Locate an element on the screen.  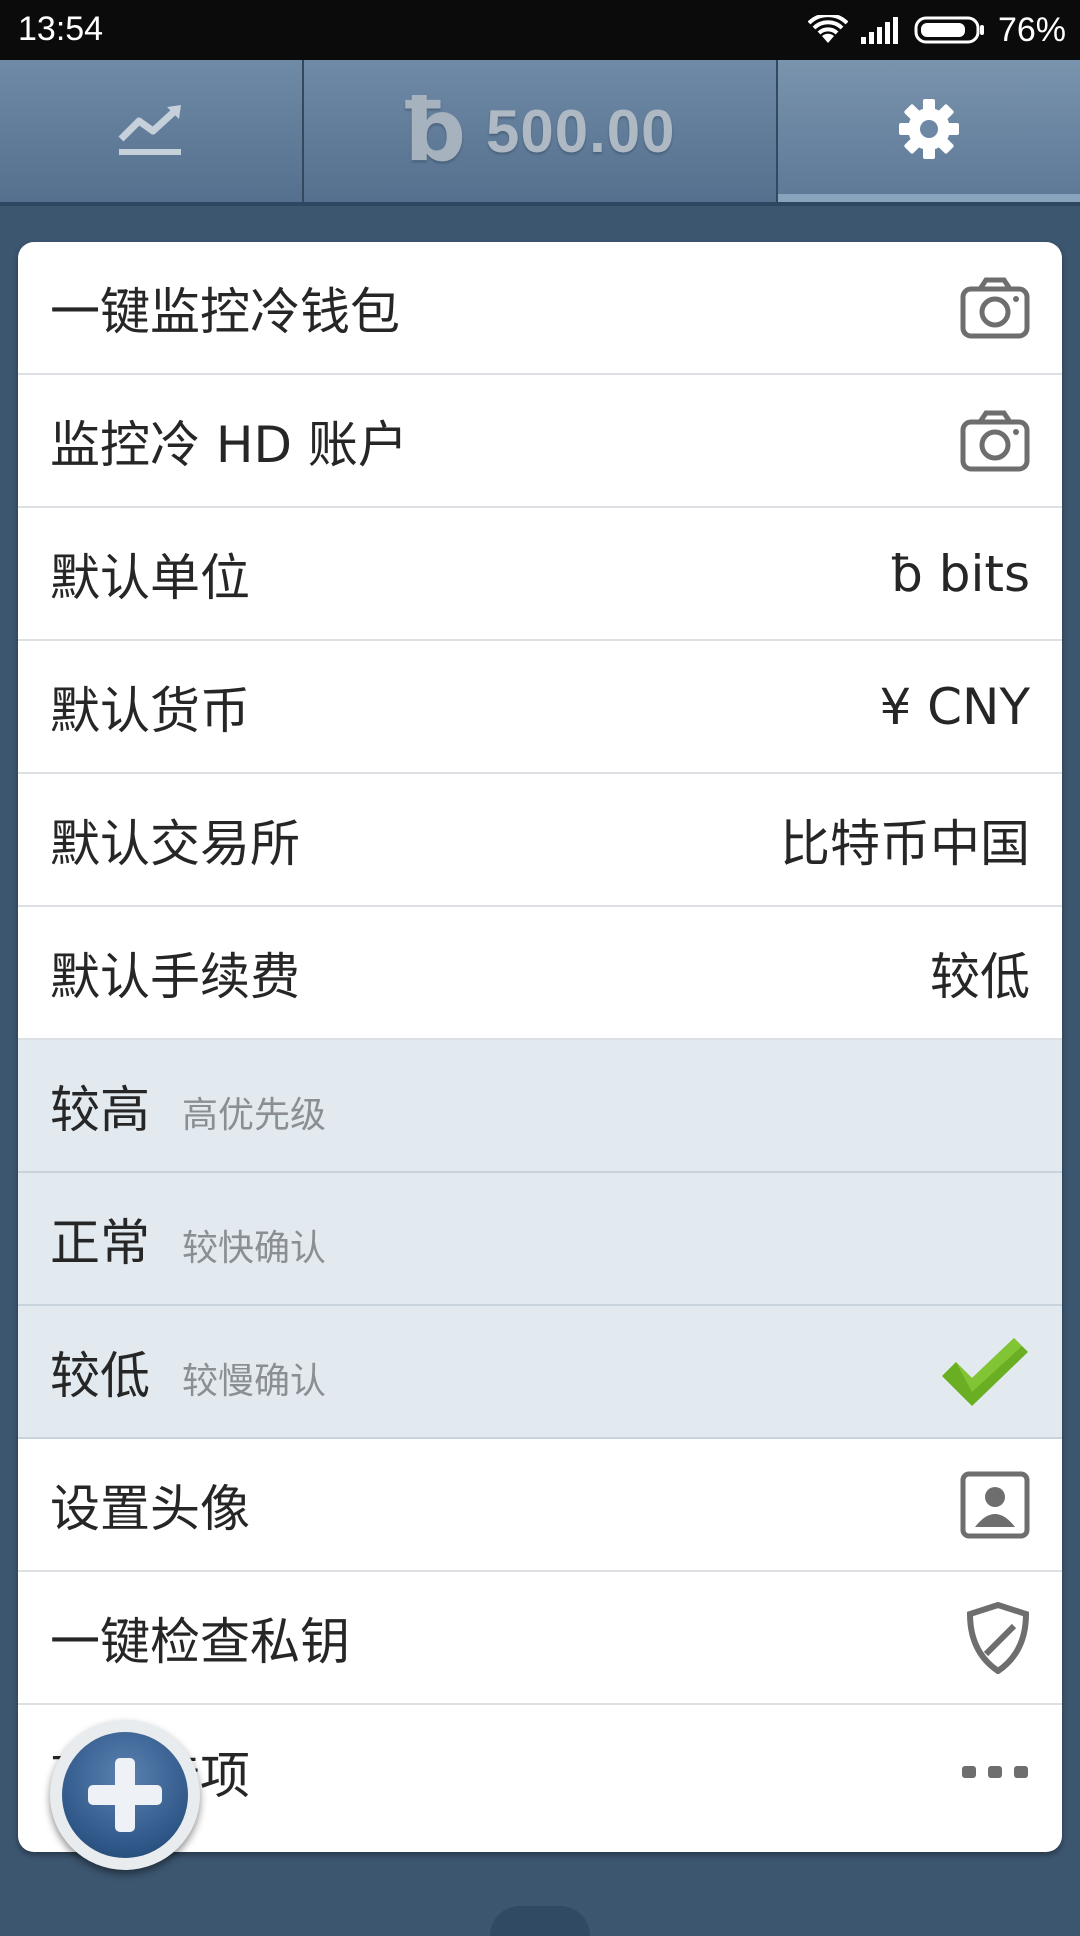
status-time: 13:54 is located at coordinates (61, 29).